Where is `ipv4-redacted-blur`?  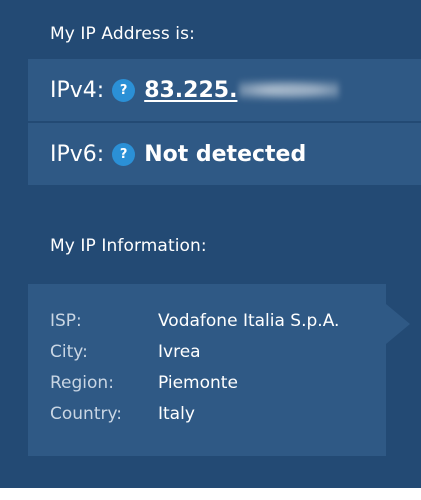 ipv4-redacted-blur is located at coordinates (289, 90).